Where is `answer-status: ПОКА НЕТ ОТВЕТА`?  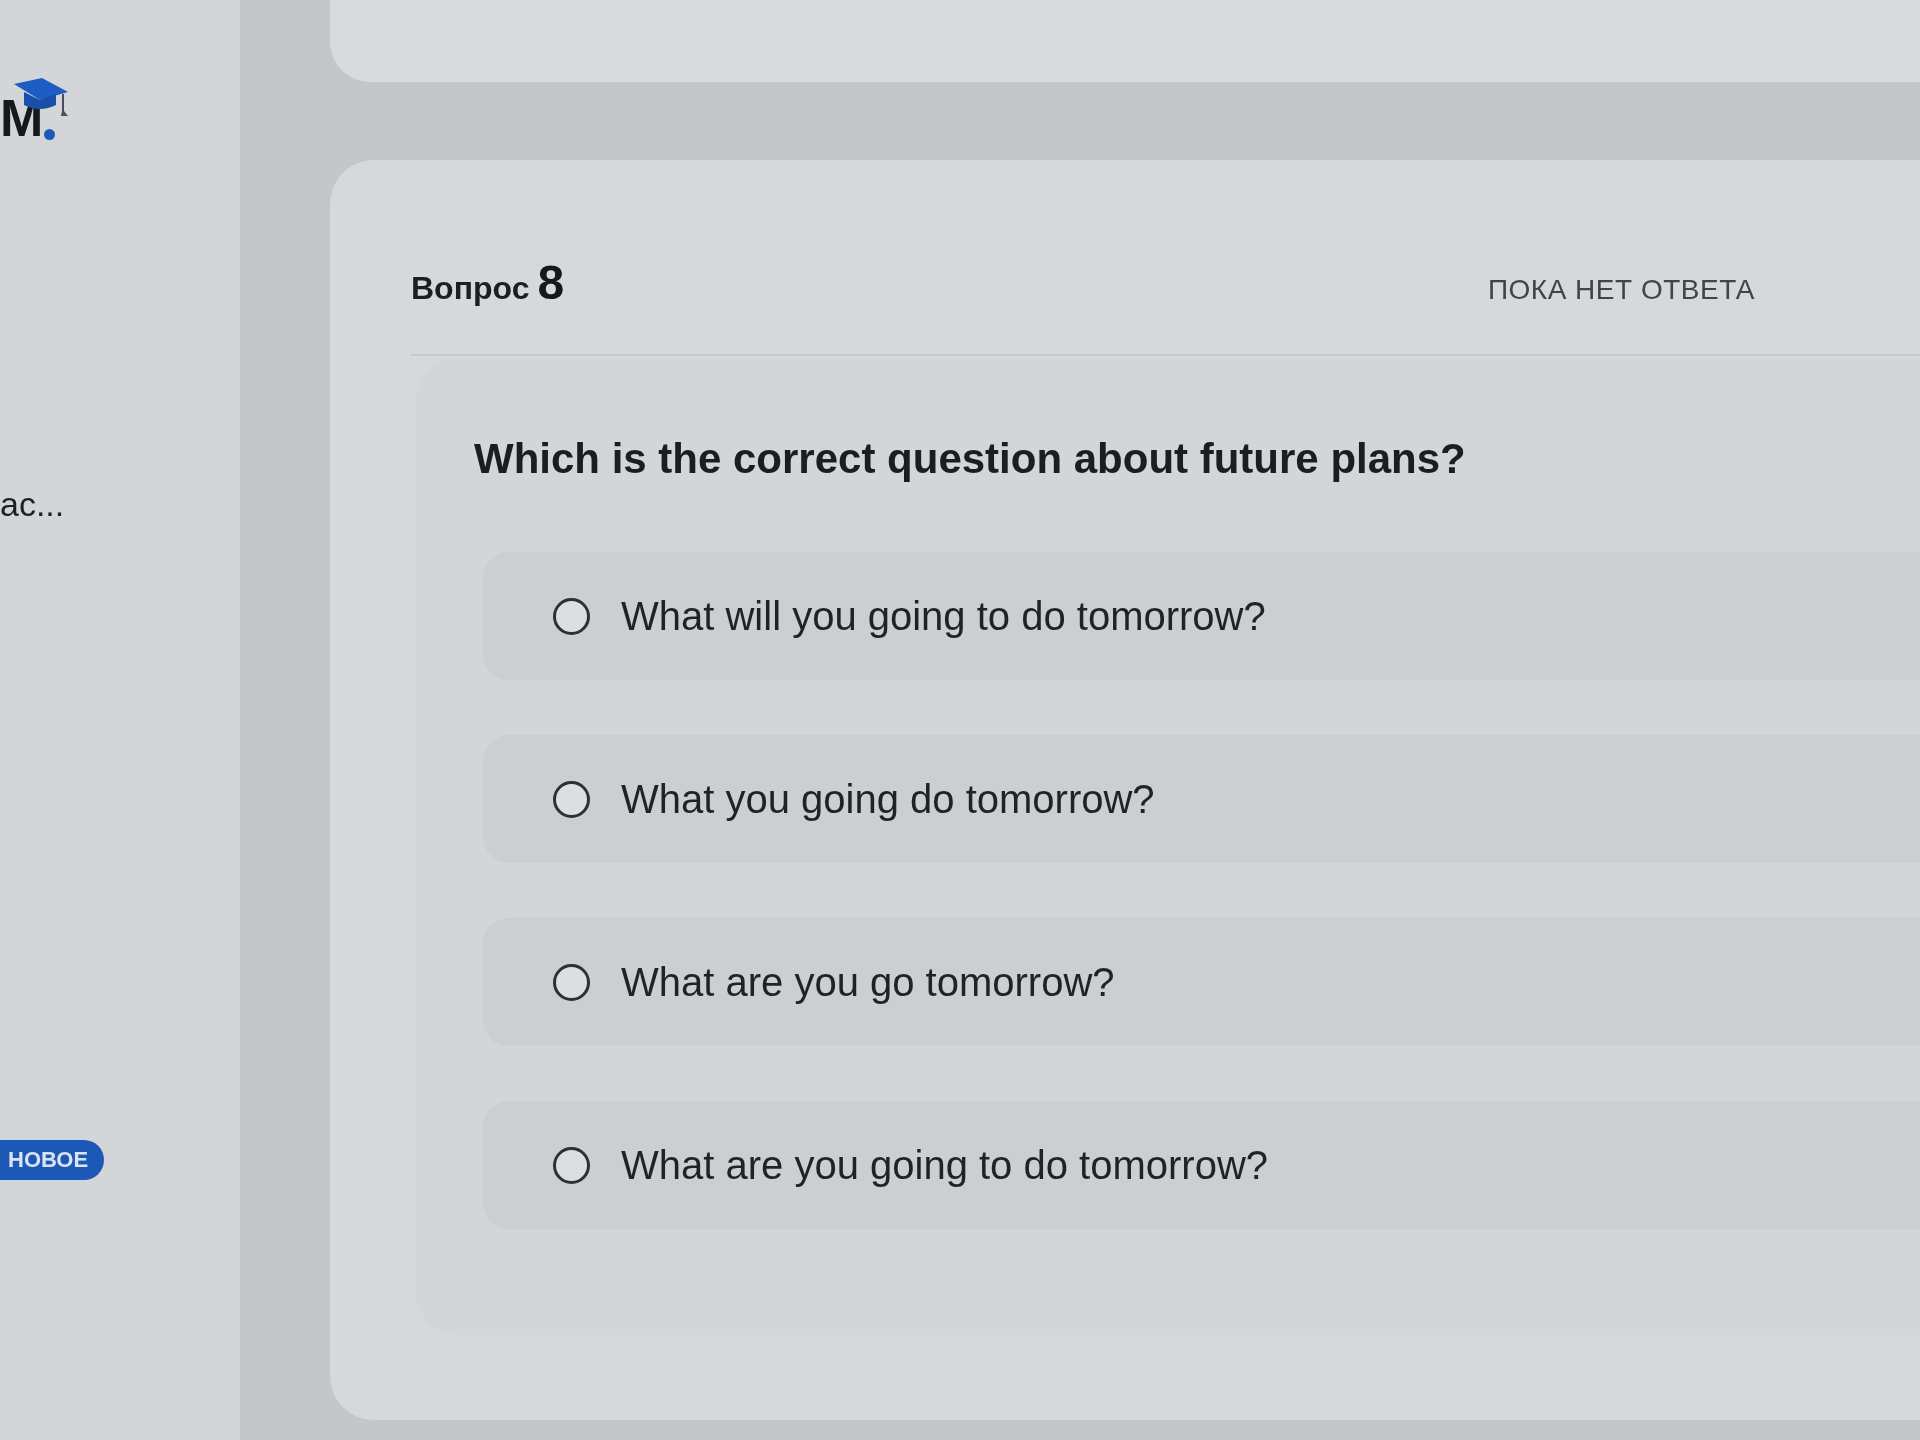 answer-status: ПОКА НЕТ ОТВЕТА is located at coordinates (1621, 290).